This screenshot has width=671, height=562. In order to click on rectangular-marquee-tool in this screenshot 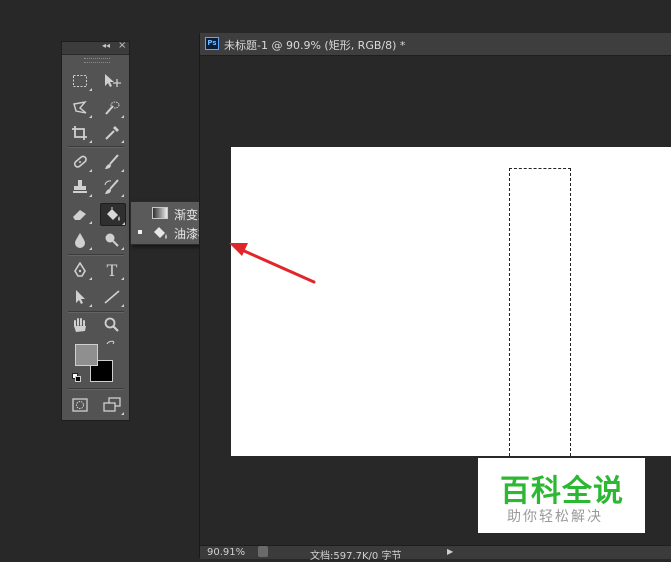, I will do `click(80, 81)`.